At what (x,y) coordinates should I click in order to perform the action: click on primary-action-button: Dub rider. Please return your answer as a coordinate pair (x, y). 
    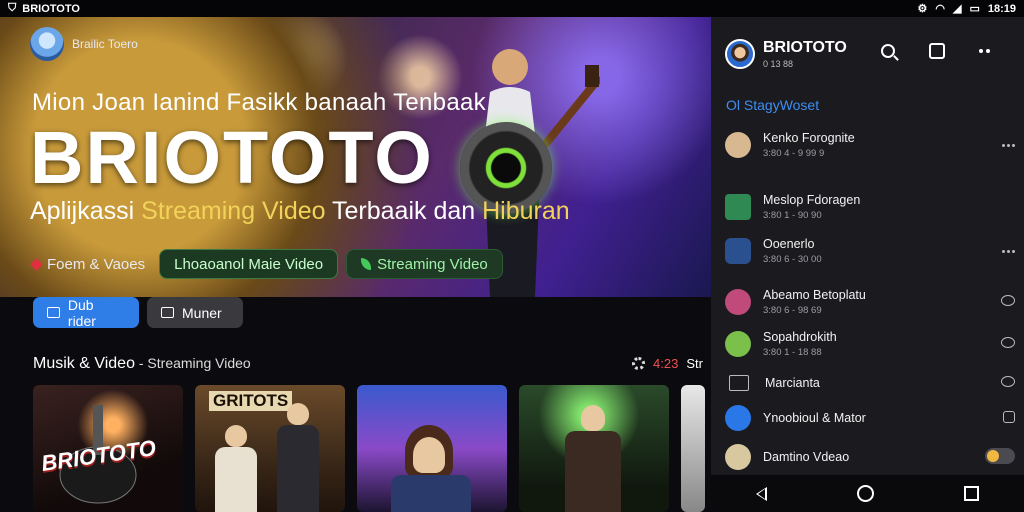
    Looking at the image, I should click on (86, 312).